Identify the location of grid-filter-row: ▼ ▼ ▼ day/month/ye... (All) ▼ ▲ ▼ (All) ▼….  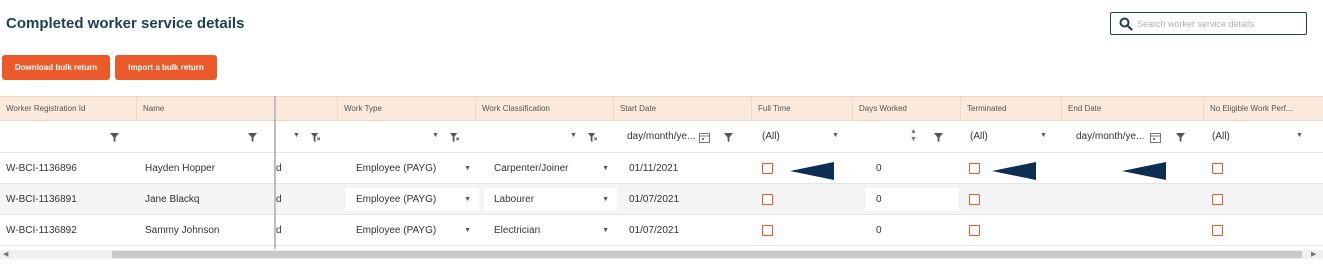
(661, 137).